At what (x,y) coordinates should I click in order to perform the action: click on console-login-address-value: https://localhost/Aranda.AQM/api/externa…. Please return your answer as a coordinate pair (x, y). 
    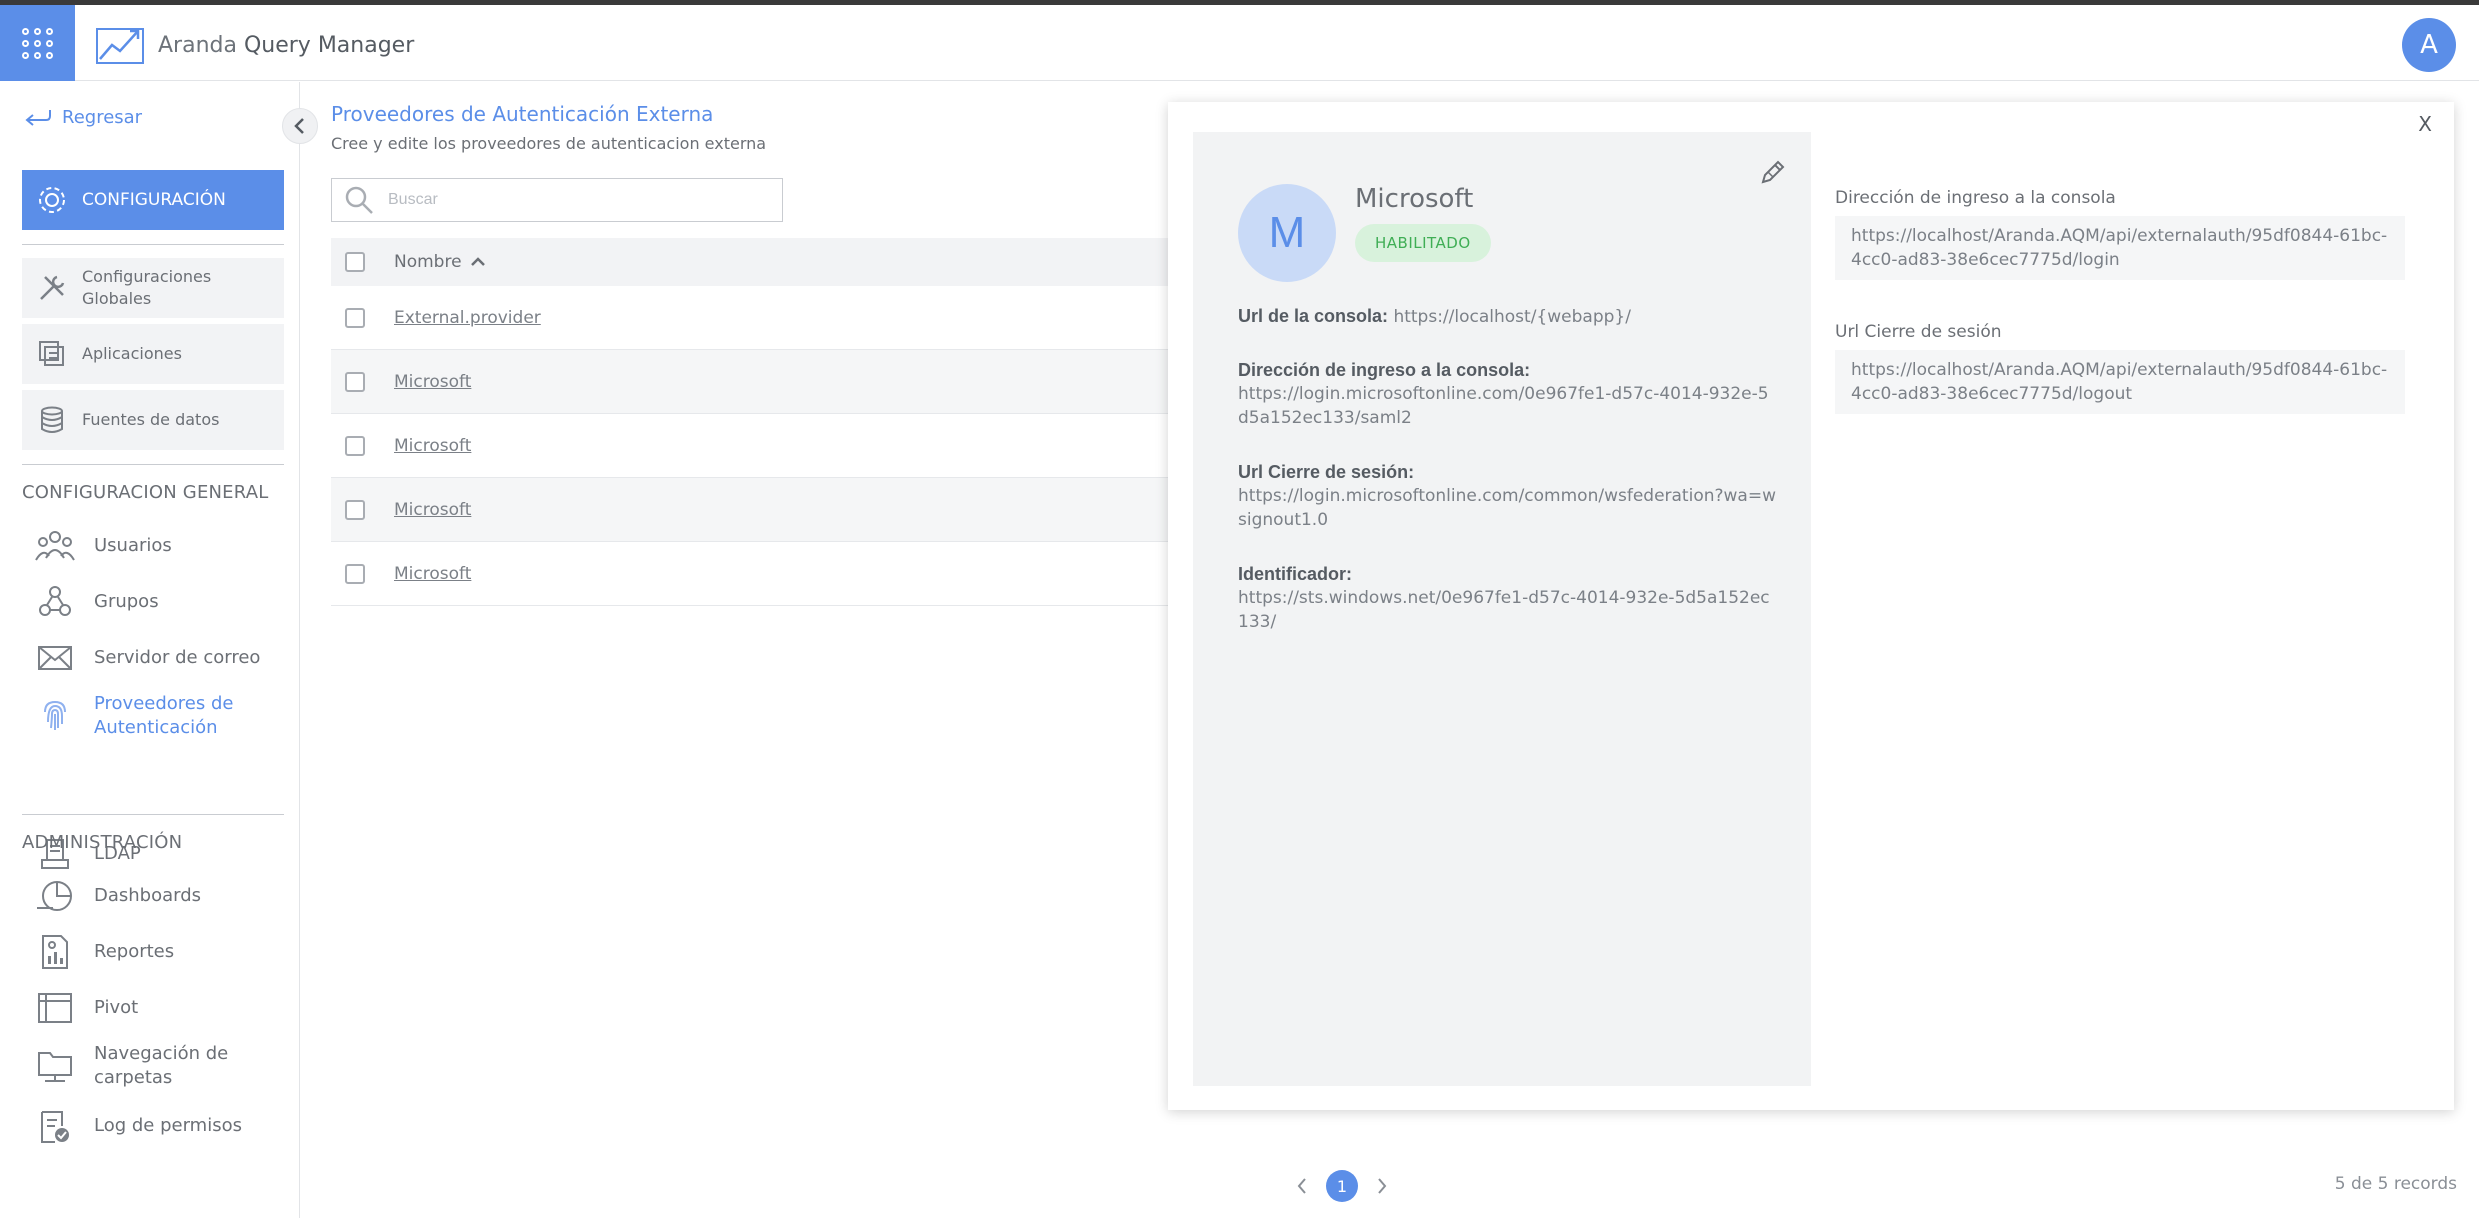
    Looking at the image, I should click on (2120, 248).